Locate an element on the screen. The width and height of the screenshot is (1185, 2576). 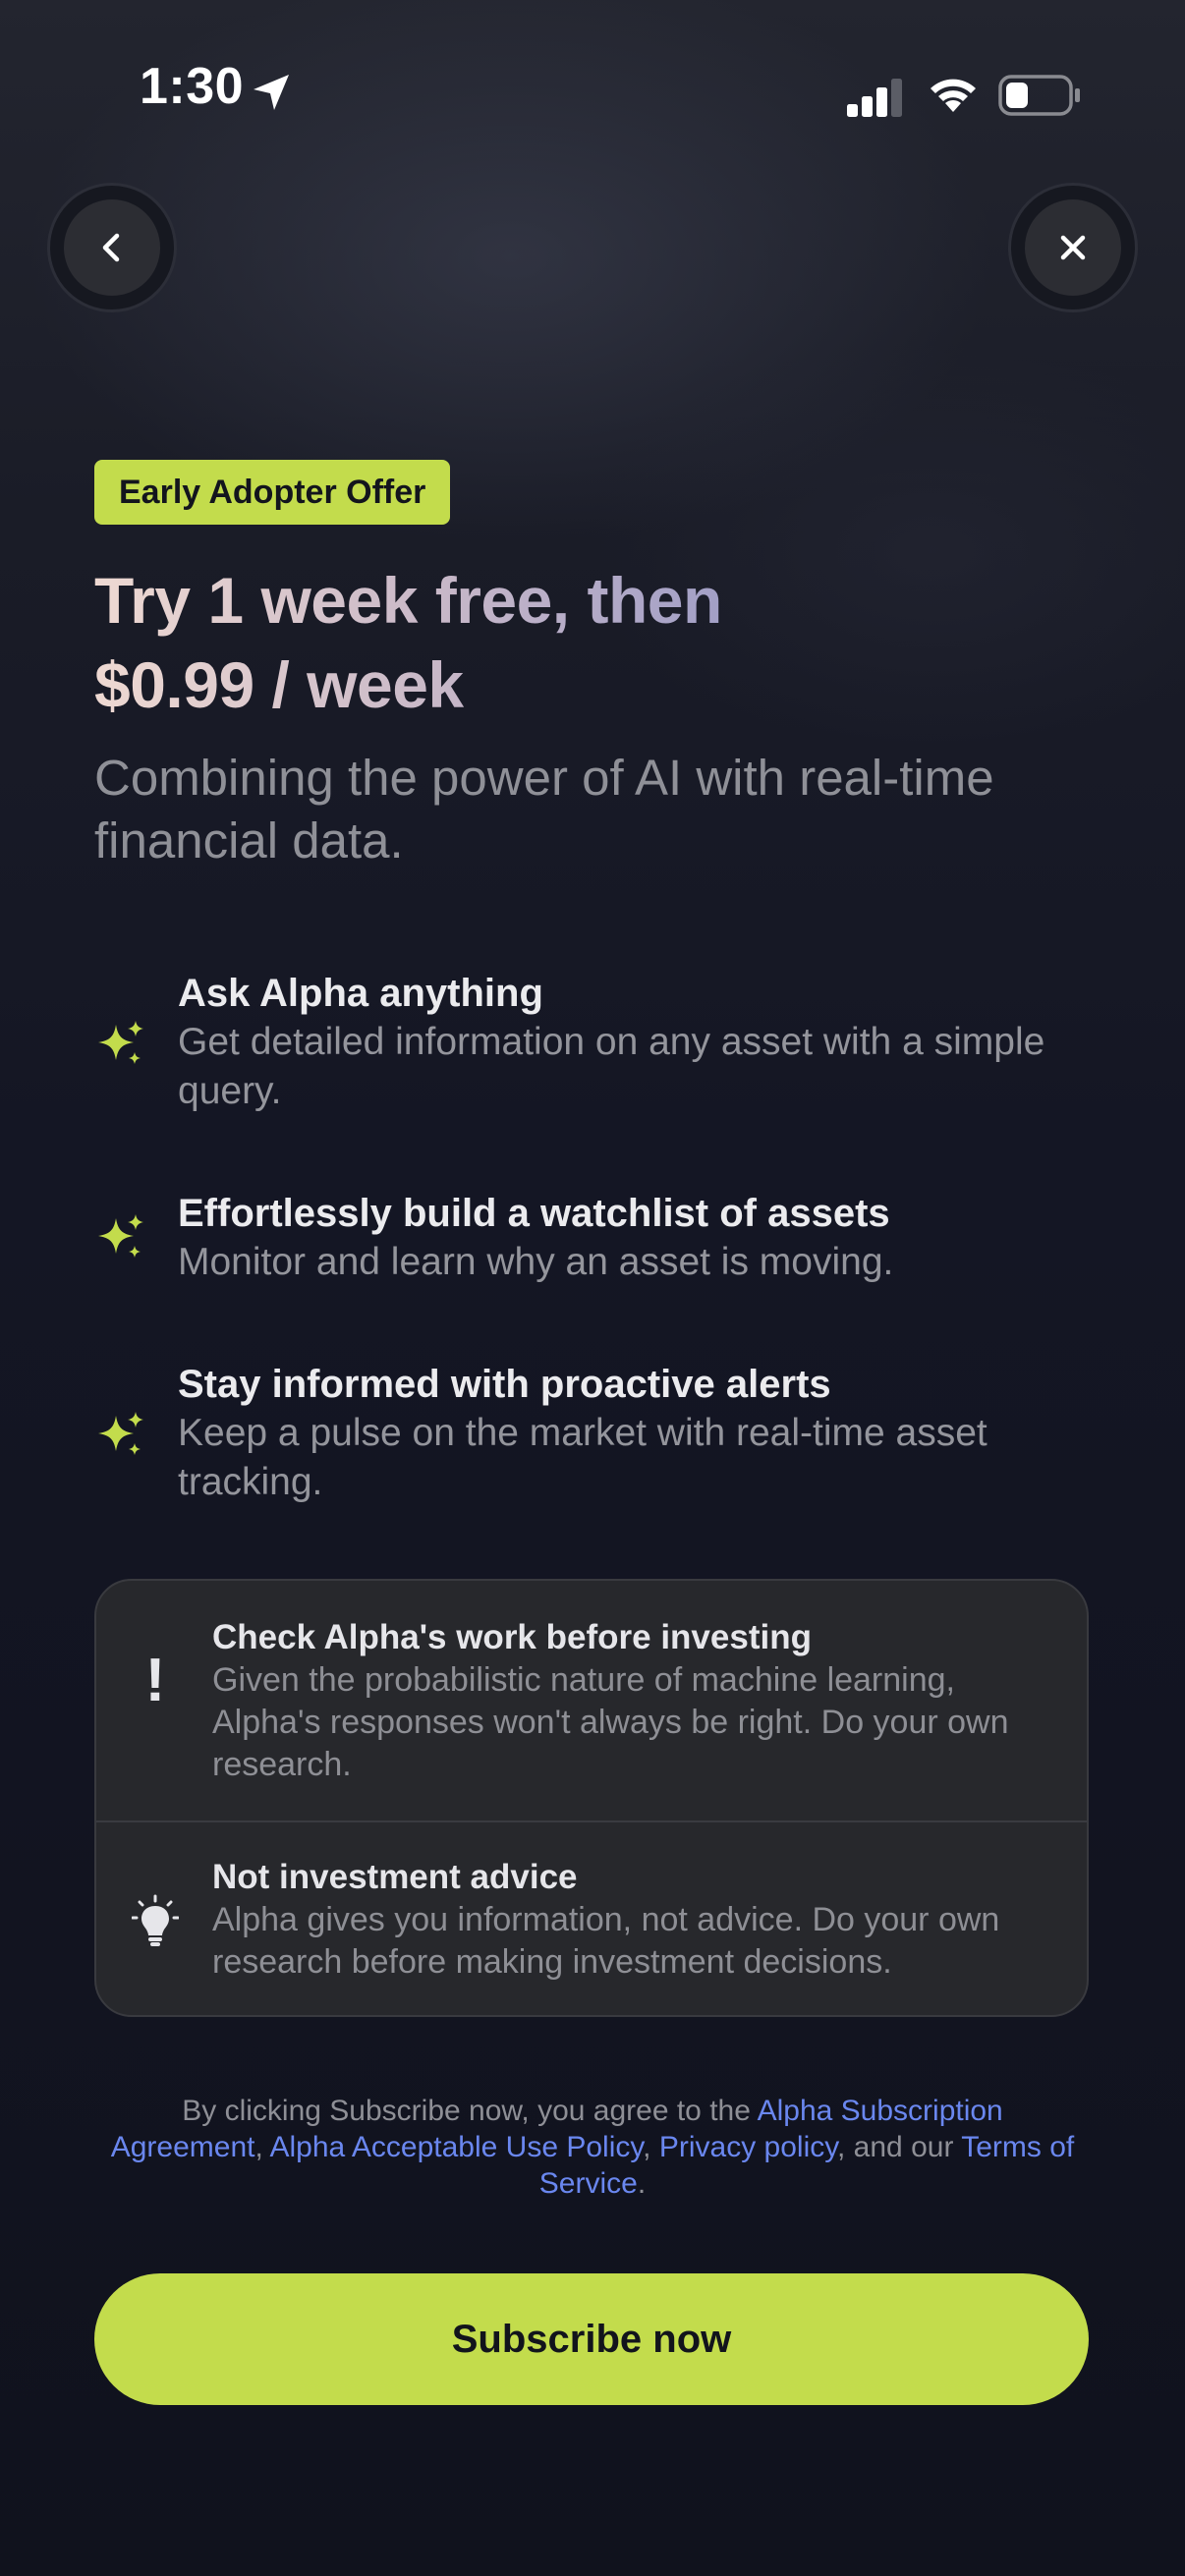
chevron-left-icon is located at coordinates (111, 247).